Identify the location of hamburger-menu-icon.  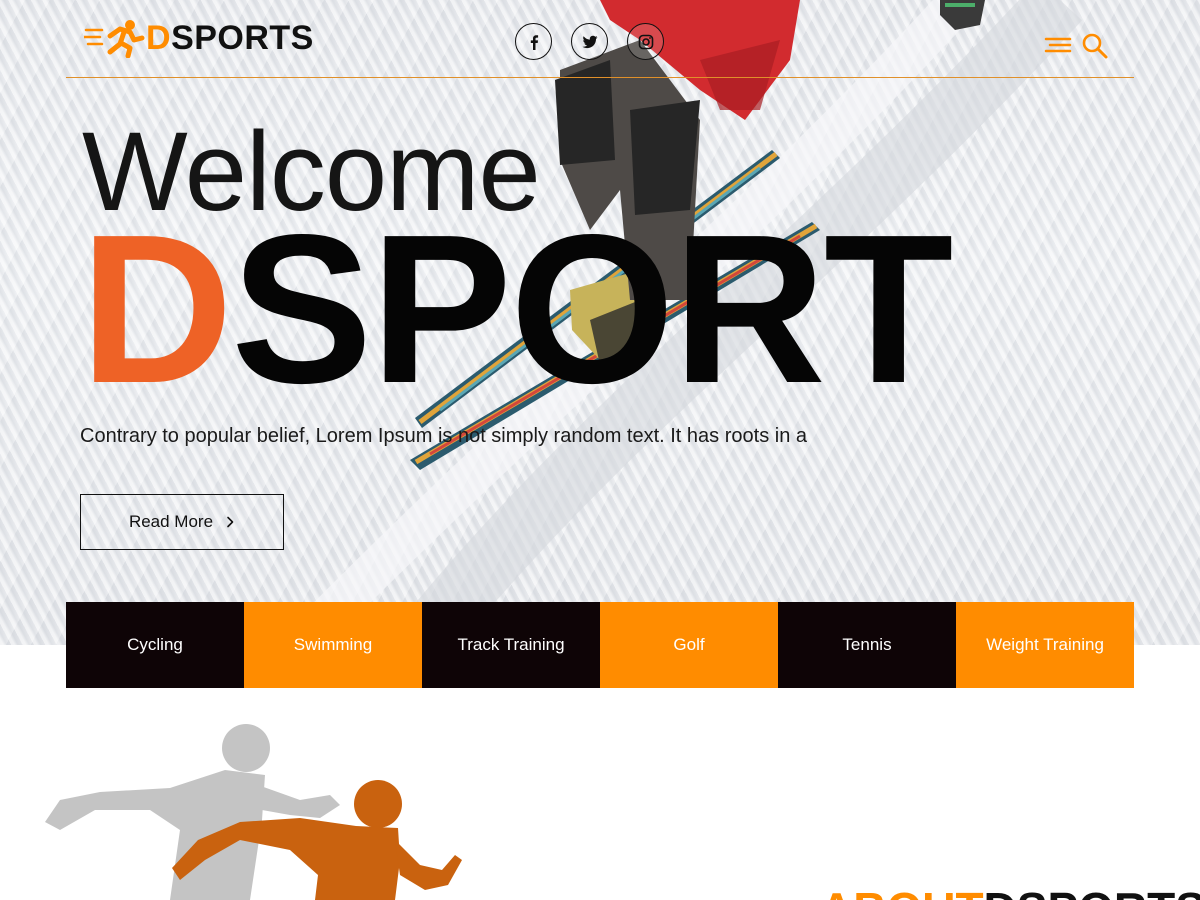
(1058, 45).